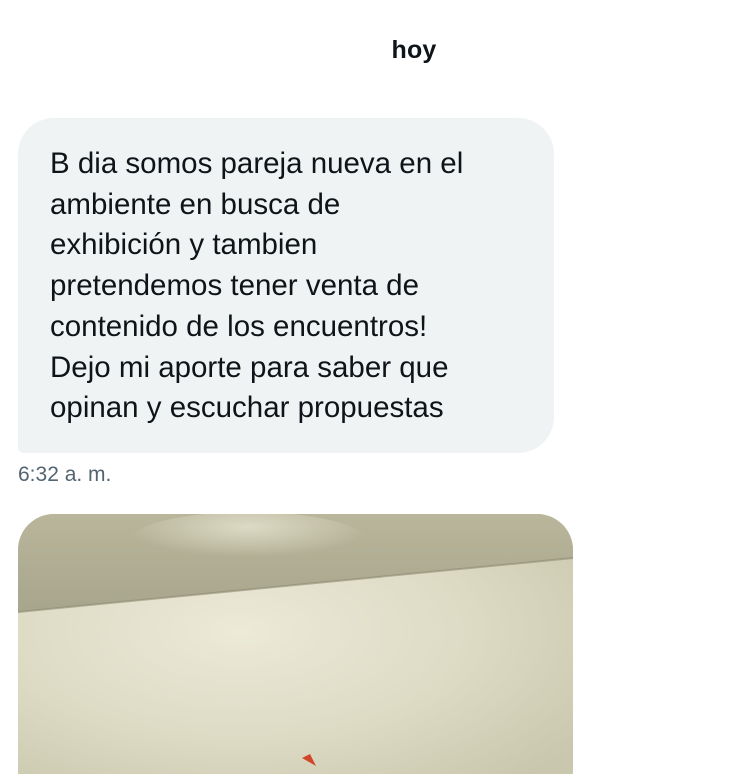 This screenshot has width=731, height=774. Describe the element at coordinates (239, 326) in the screenshot. I see `message-text-line: contenido de los encuentros!` at that location.